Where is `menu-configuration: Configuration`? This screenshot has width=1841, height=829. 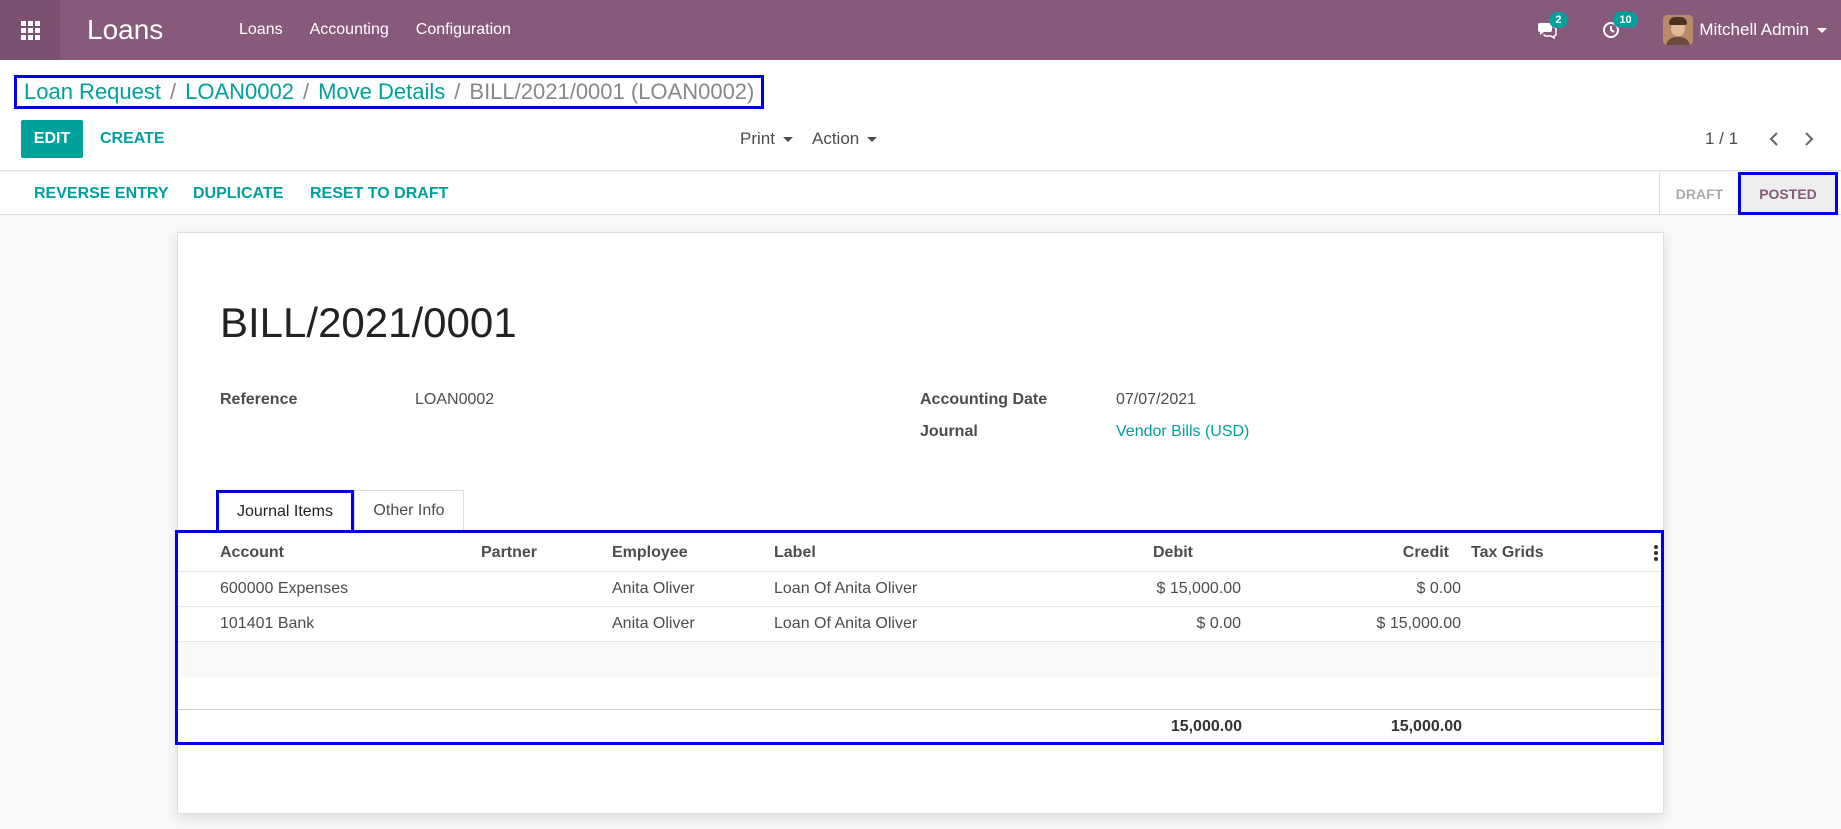
menu-configuration: Configuration is located at coordinates (463, 30).